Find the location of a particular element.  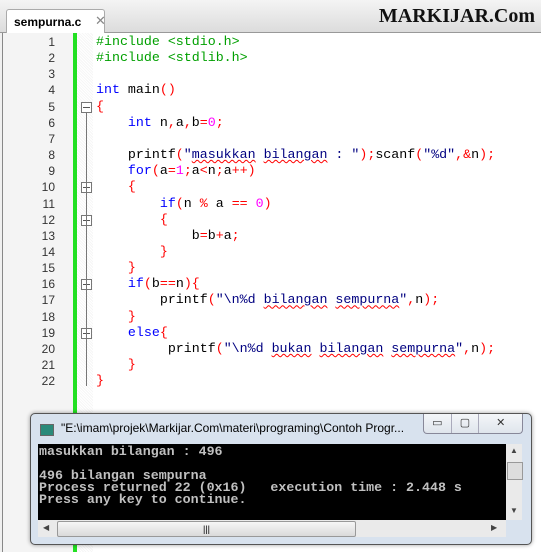

code-token: % is located at coordinates (203, 203).